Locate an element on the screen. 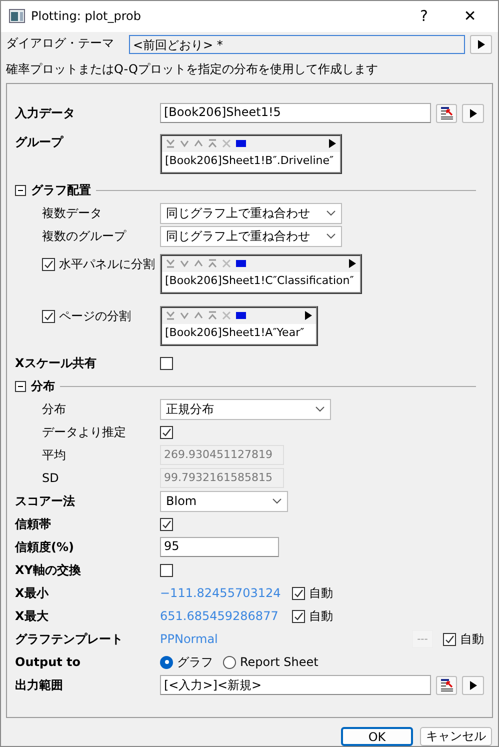 The width and height of the screenshot is (499, 747). range-field: [Book206]Sheet1!5 is located at coordinates (295, 113).